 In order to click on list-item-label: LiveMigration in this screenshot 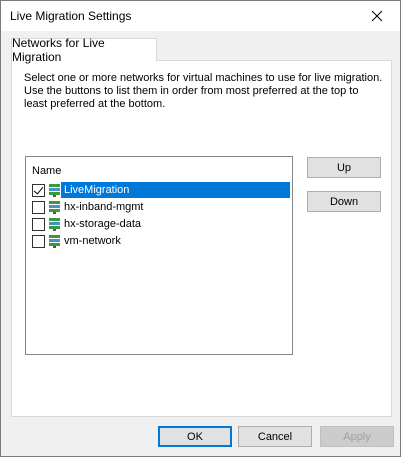, I will do `click(97, 190)`.